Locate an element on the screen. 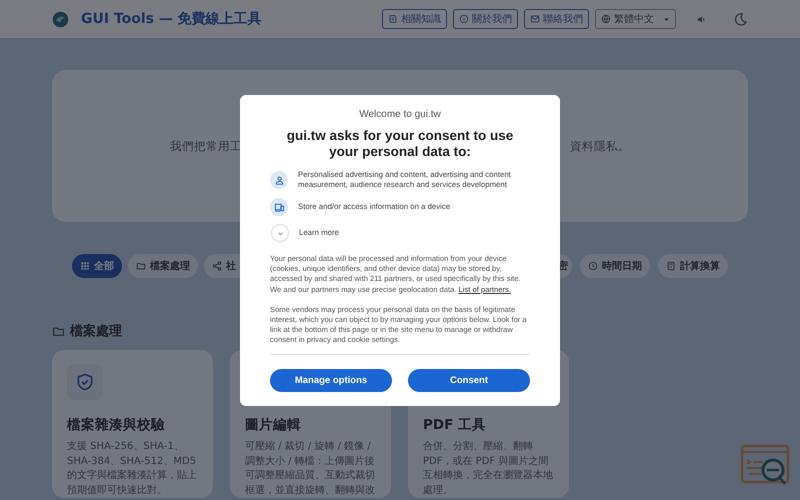 The height and width of the screenshot is (500, 800). hero-text: 我們把常用工 is located at coordinates (206, 146).